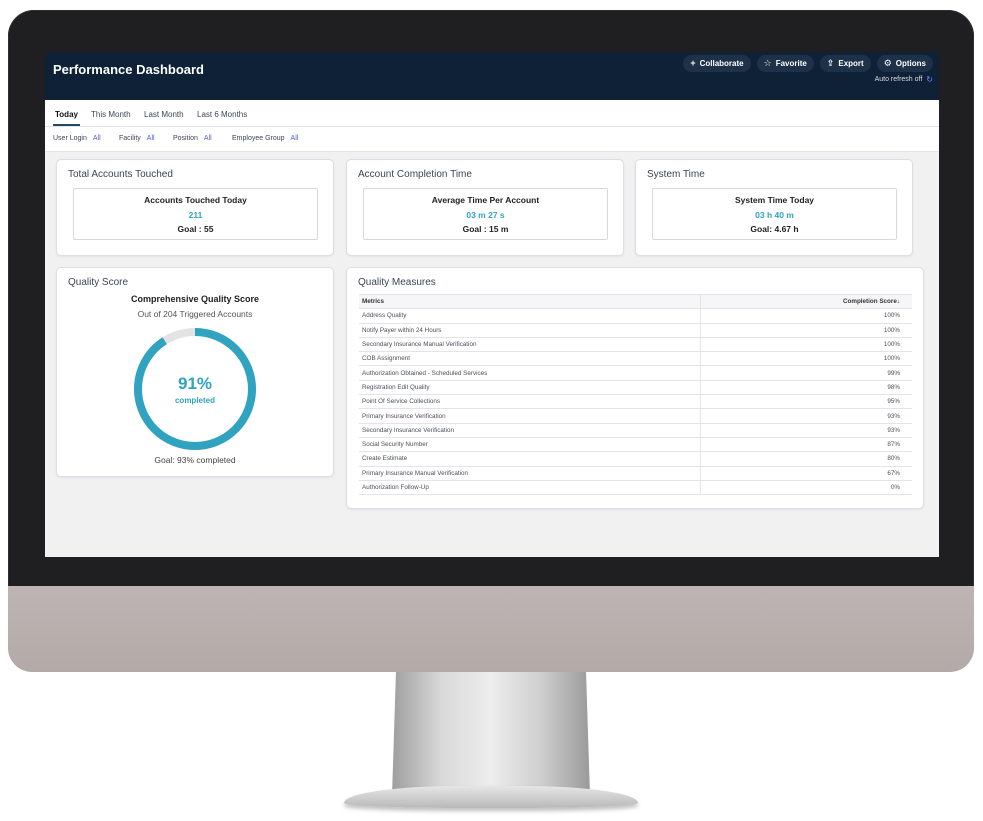 The width and height of the screenshot is (983, 821). What do you see at coordinates (929, 79) in the screenshot?
I see `refresh-icon: ↻` at bounding box center [929, 79].